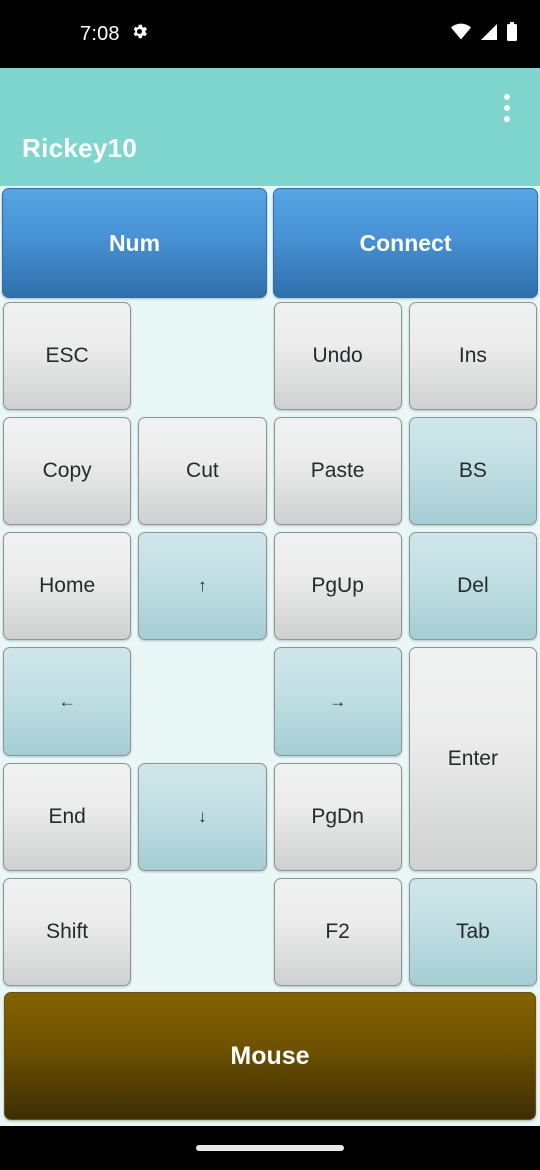 Image resolution: width=540 pixels, height=1170 pixels. I want to click on page-title: Rickey10, so click(80, 148).